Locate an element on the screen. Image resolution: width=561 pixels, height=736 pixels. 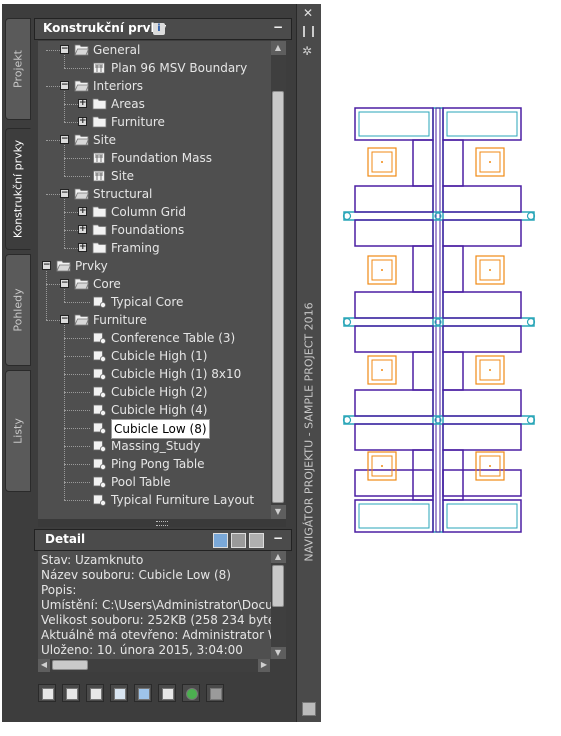
tree-item-label: Core is located at coordinates (107, 284).